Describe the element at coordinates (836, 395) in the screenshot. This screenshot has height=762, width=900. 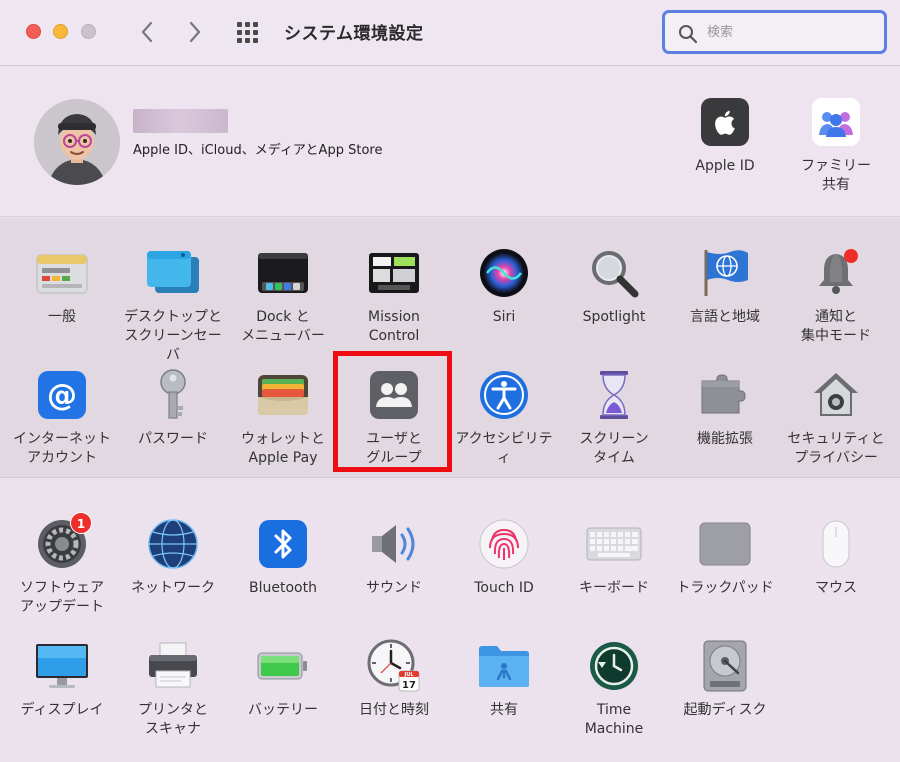
I see `security-house-icon` at that location.